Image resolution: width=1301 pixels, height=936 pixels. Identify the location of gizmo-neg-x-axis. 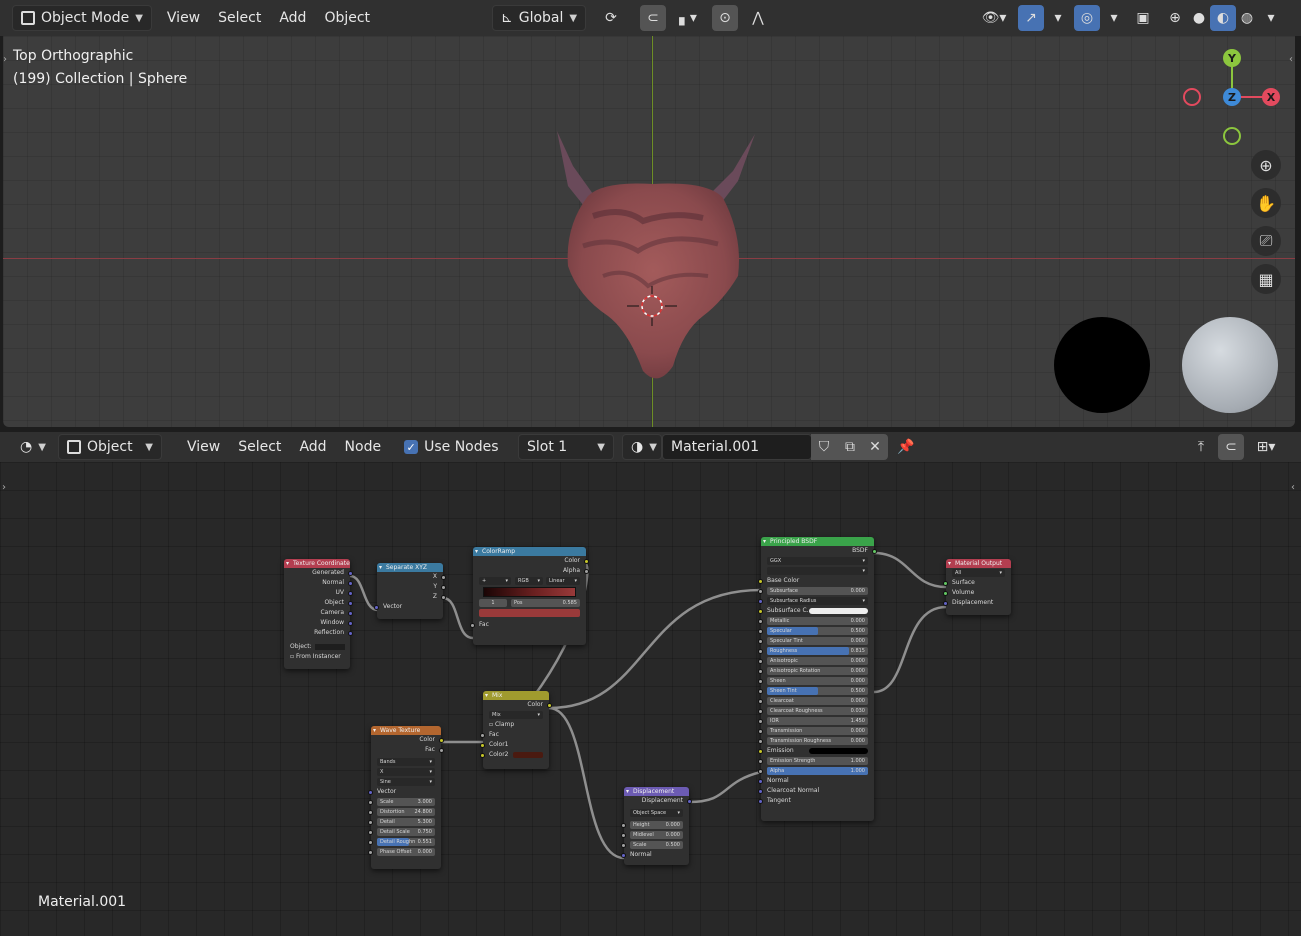
(1192, 97).